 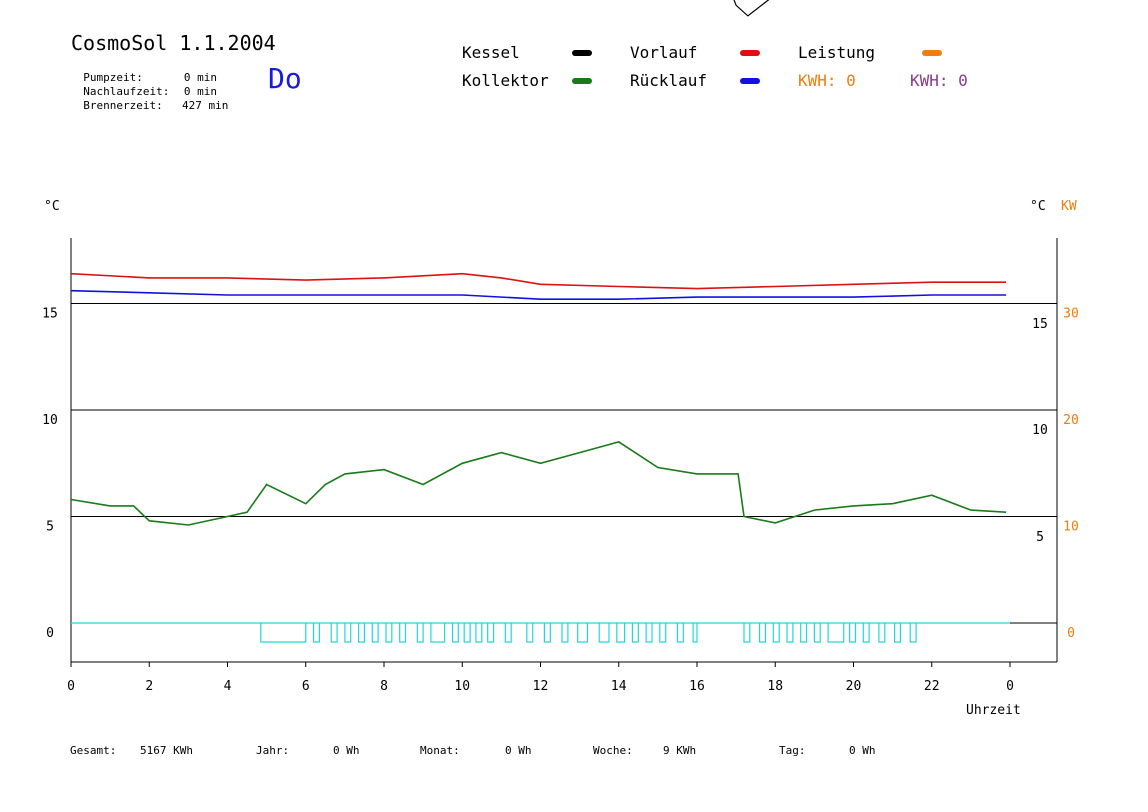 What do you see at coordinates (792, 750) in the screenshot?
I see `footer-label: Tag:` at bounding box center [792, 750].